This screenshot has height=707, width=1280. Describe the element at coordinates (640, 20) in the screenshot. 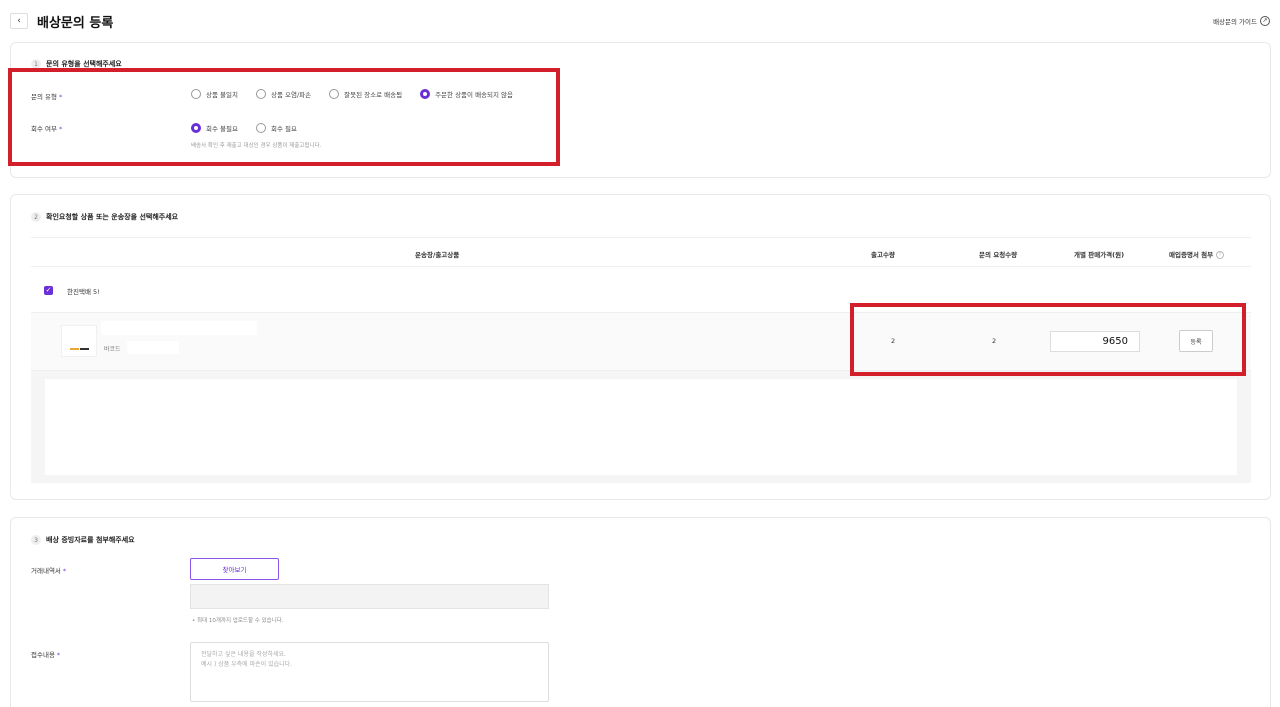

I see `top-bar: ‹ 배상문의 등록 배상문의 가이드 ↗` at that location.